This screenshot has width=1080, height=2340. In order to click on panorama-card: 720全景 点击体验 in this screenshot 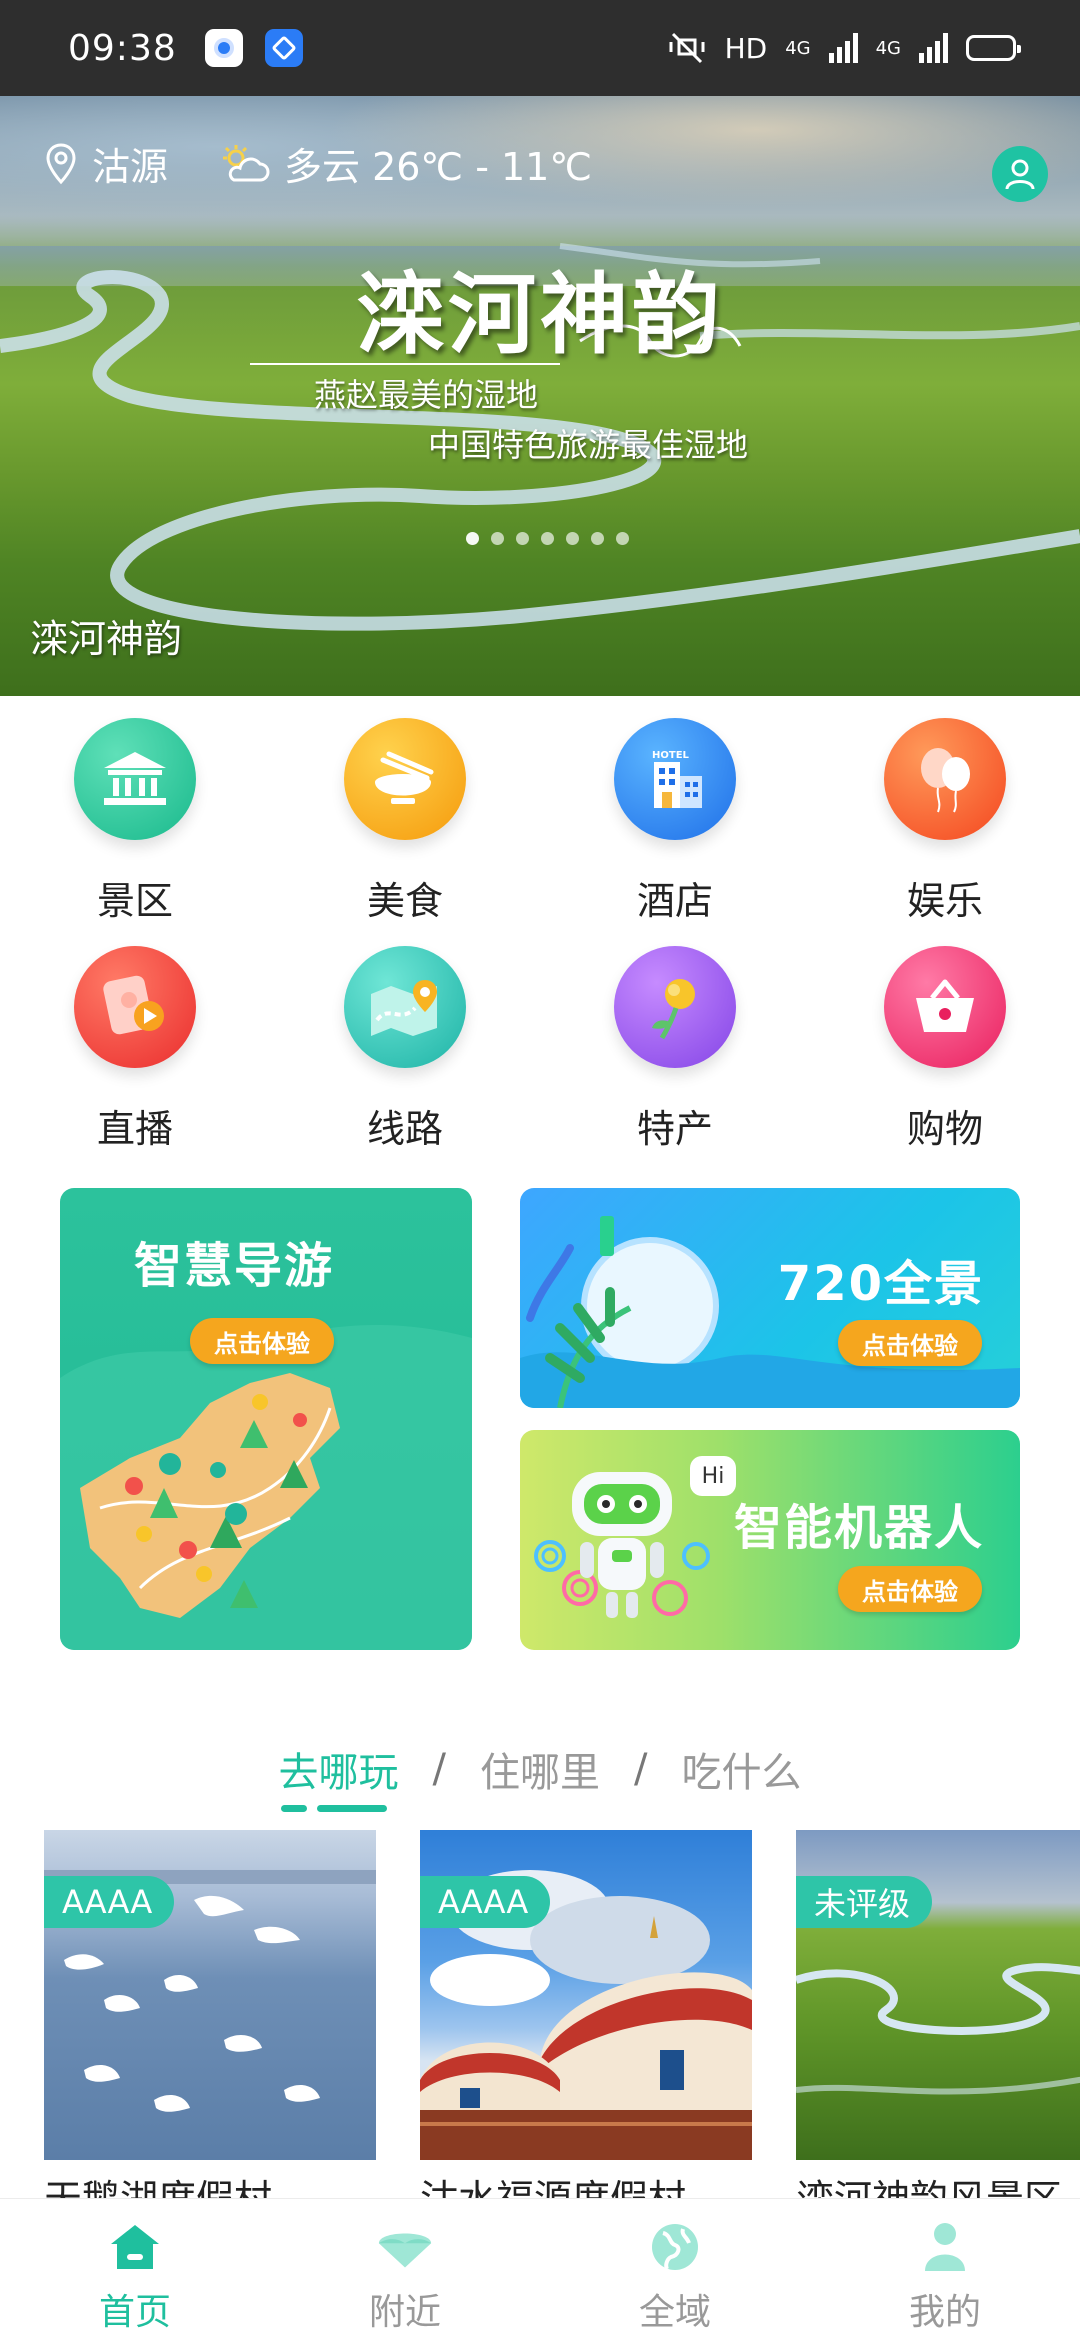, I will do `click(770, 1298)`.